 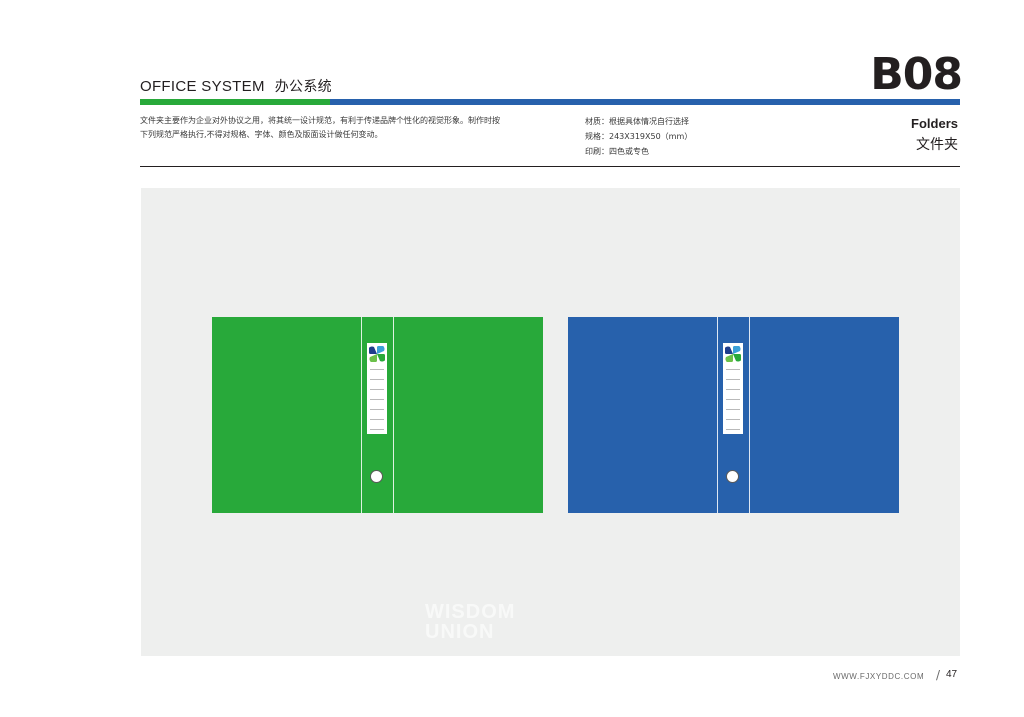 What do you see at coordinates (303, 87) in the screenshot?
I see `title-cn: 办公系统` at bounding box center [303, 87].